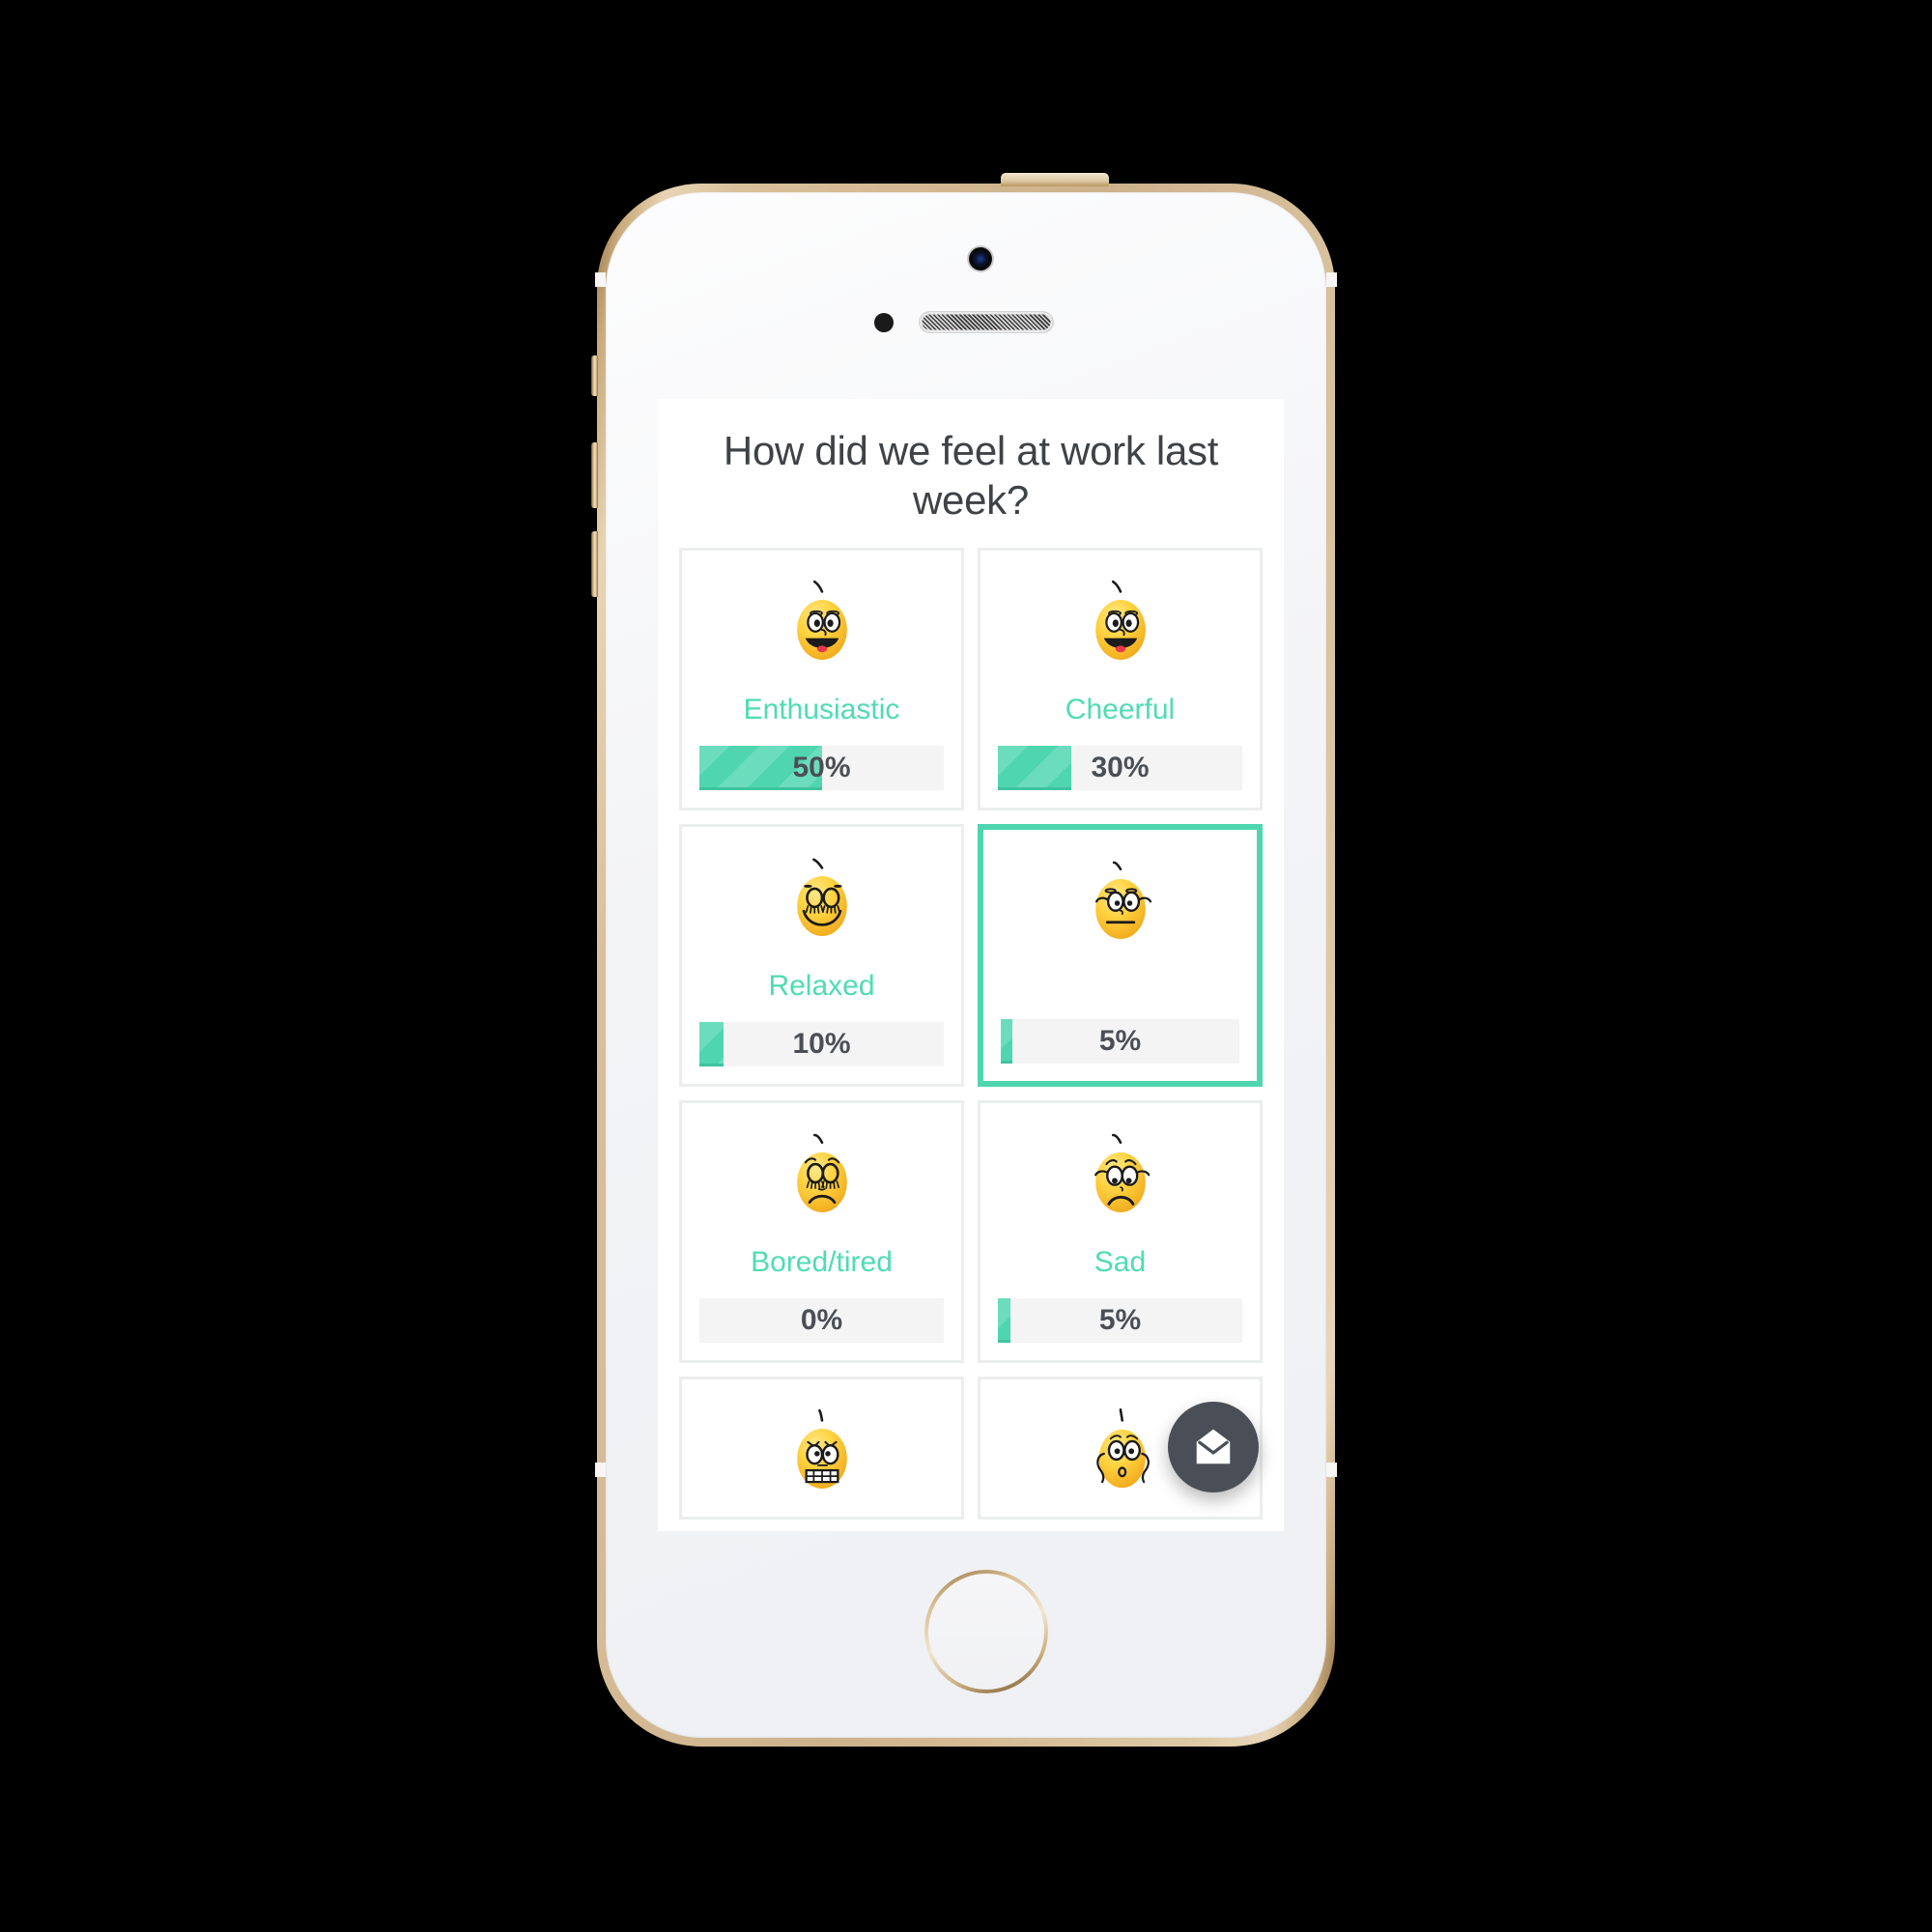 The width and height of the screenshot is (1932, 1932). I want to click on envelope-open-icon, so click(1213, 1446).